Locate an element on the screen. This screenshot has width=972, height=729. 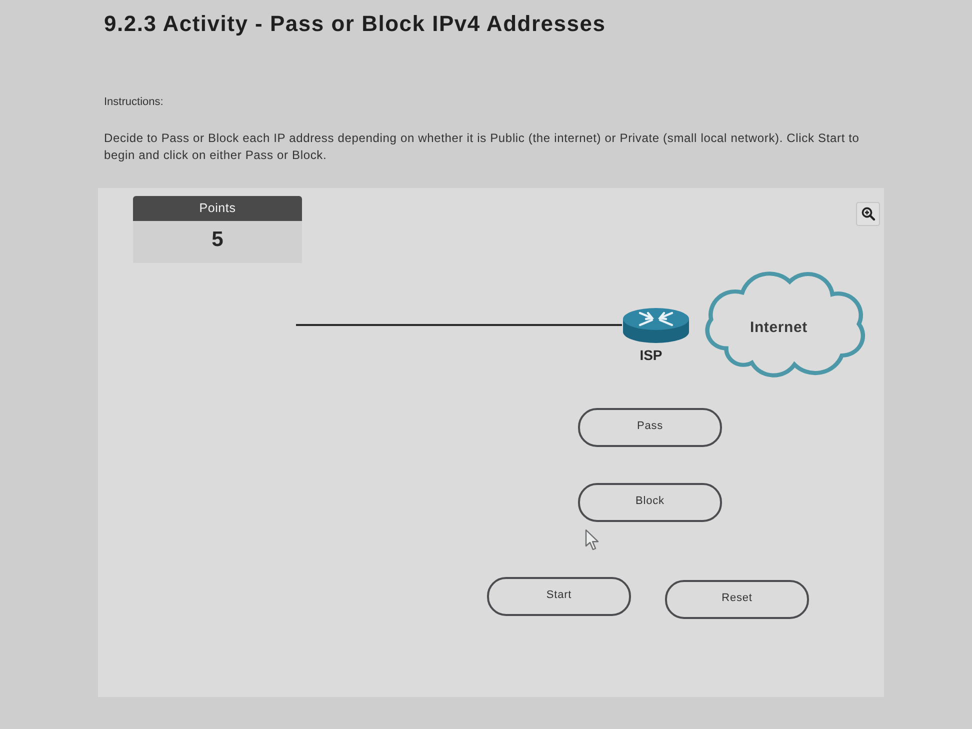
start-button: Start is located at coordinates (559, 596).